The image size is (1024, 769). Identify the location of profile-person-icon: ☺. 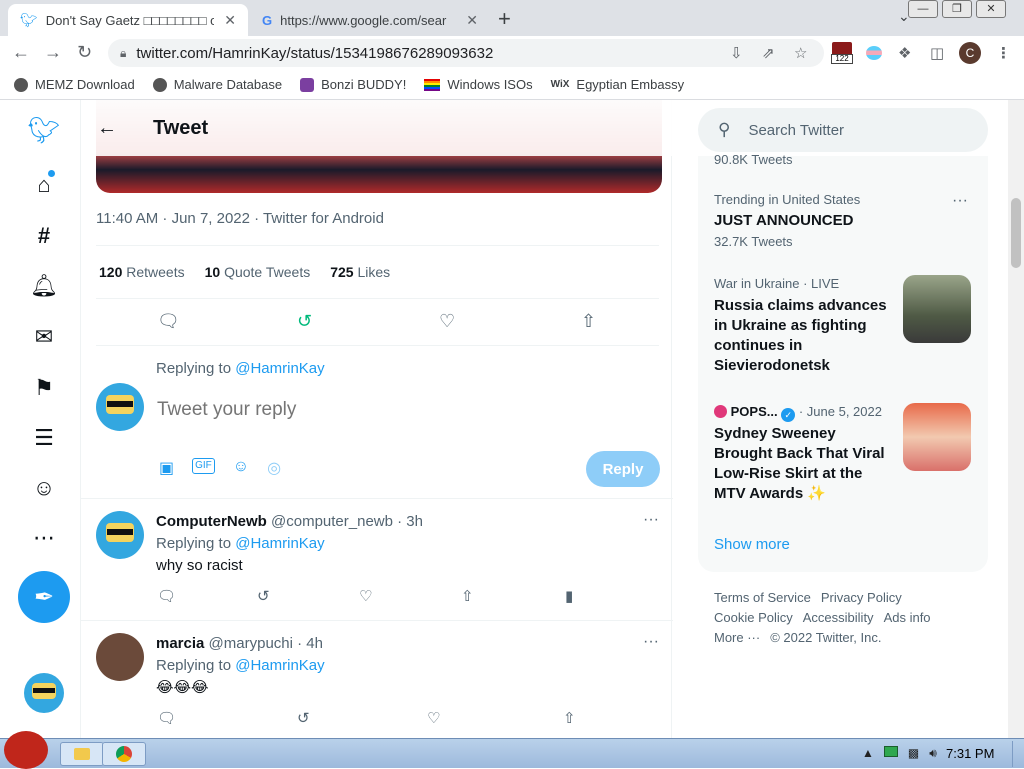
(44, 488).